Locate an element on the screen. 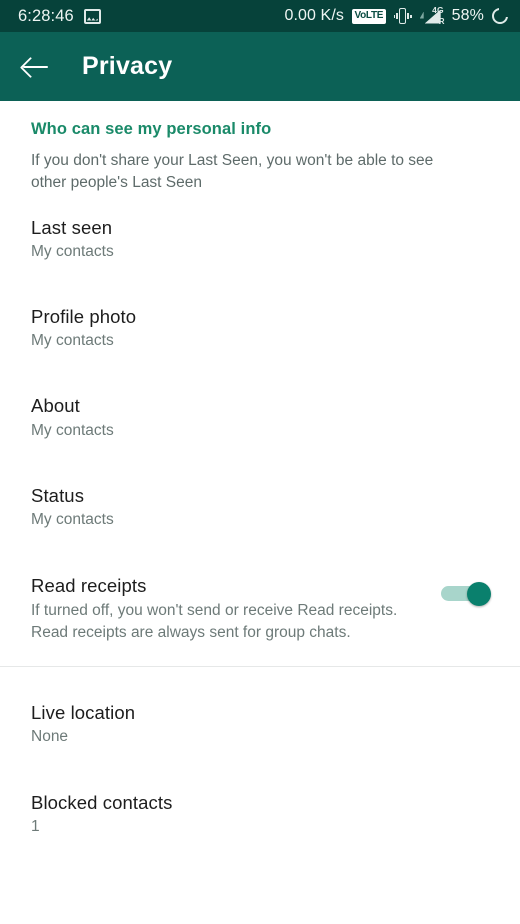 The width and height of the screenshot is (520, 924). section-header: Who can see my personal info is located at coordinates (151, 129).